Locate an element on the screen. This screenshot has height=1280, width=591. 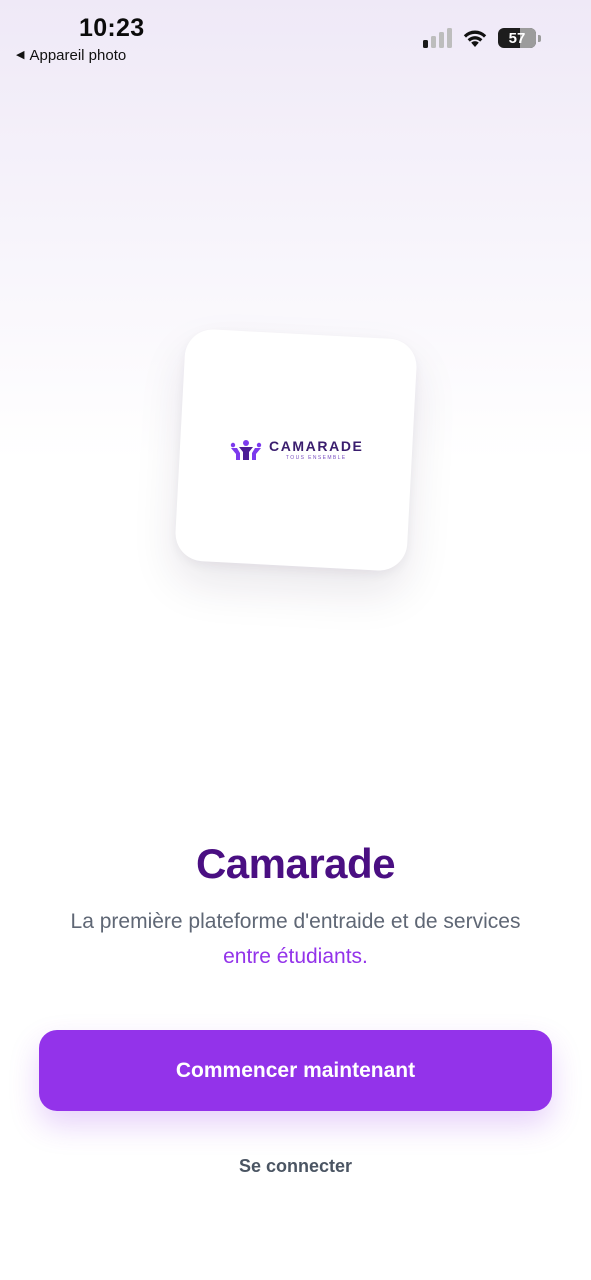
back-to-app-button: ◀ Appareil photo is located at coordinates (71, 55).